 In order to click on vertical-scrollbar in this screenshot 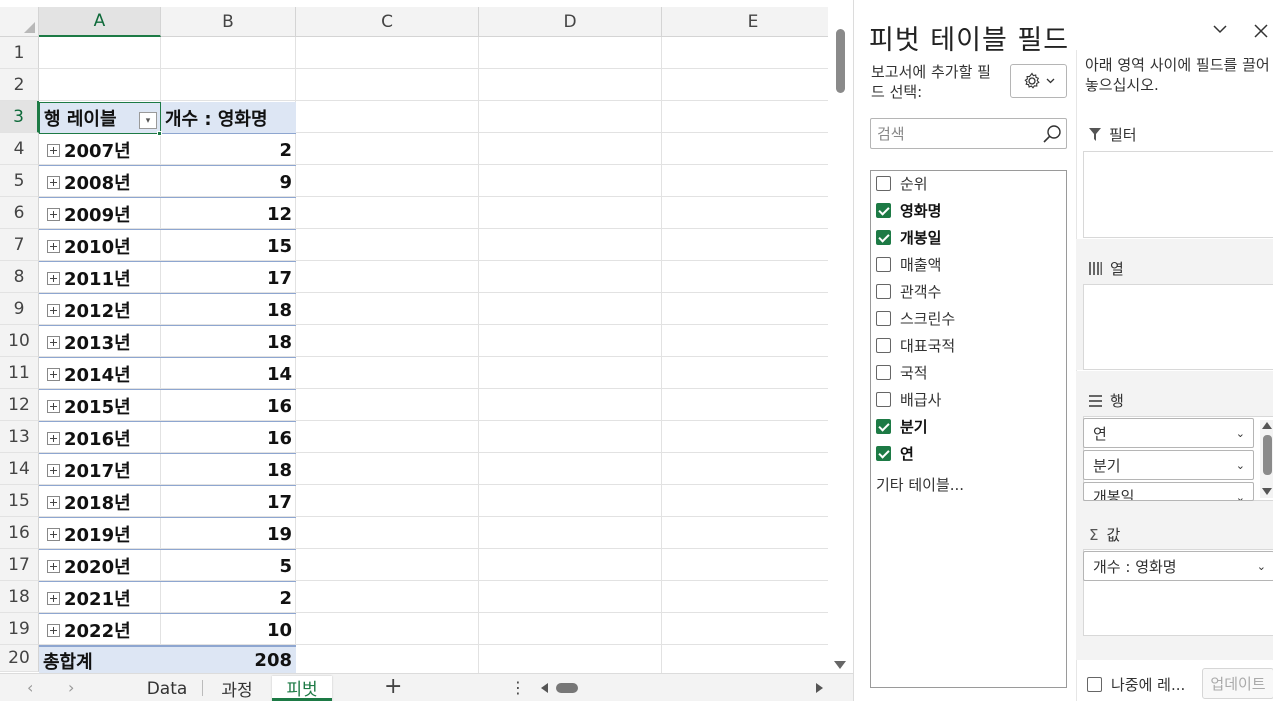, I will do `click(840, 340)`.